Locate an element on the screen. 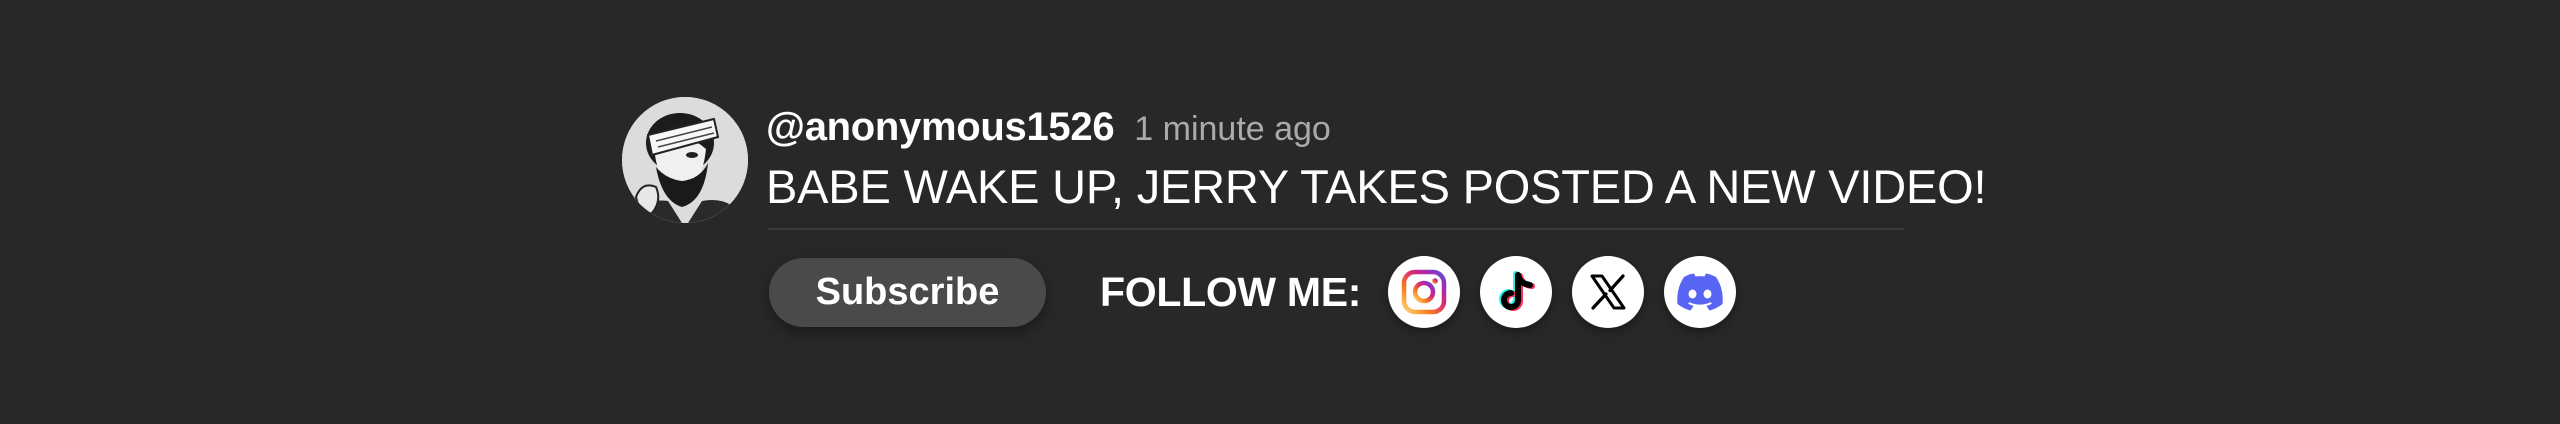 The image size is (2560, 424). username: @anonymous1526 is located at coordinates (940, 127).